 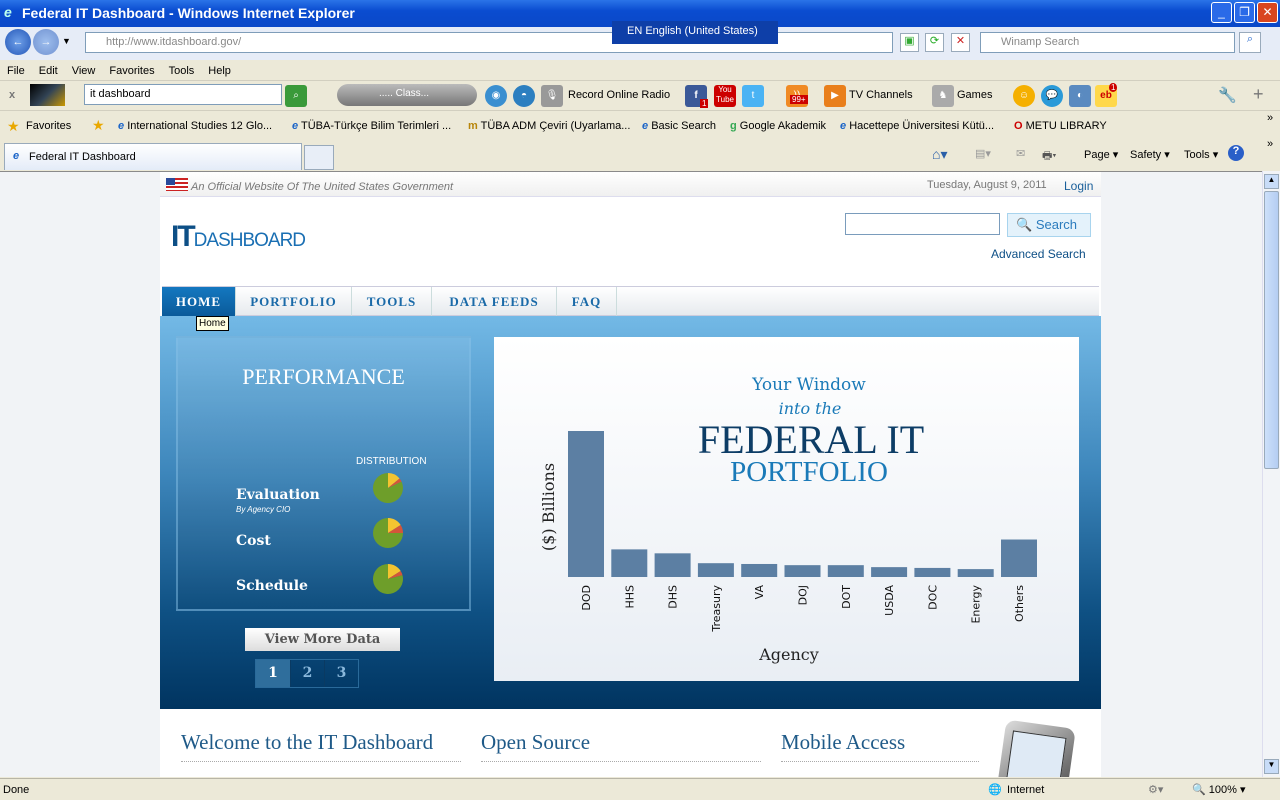 What do you see at coordinates (943, 96) in the screenshot?
I see `games-icon: ♞` at bounding box center [943, 96].